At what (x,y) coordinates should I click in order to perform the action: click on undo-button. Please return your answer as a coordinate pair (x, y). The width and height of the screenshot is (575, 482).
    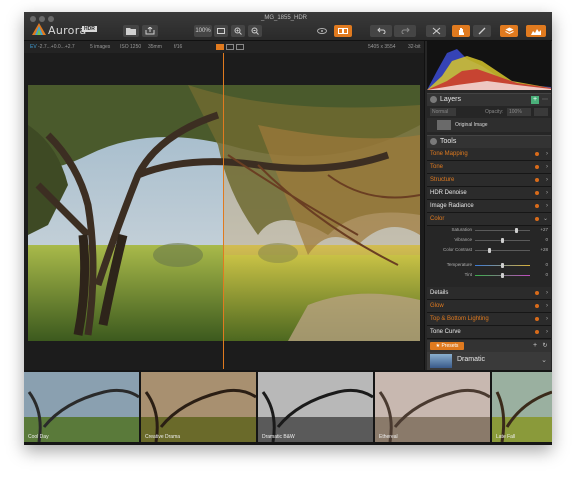
    Looking at the image, I should click on (381, 31).